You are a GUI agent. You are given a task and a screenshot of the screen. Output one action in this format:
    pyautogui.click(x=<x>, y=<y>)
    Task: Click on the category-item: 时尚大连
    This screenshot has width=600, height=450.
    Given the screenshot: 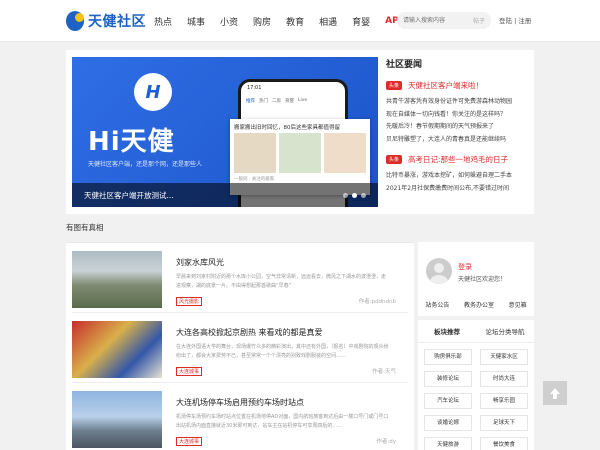 What is the action you would take?
    pyautogui.click(x=504, y=379)
    